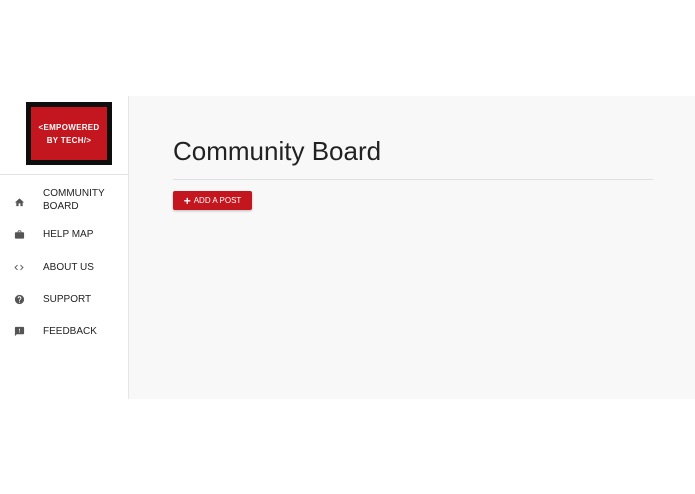 Image resolution: width=695 pixels, height=494 pixels. Describe the element at coordinates (69, 140) in the screenshot. I see `logo-line-2: BY TECH/>` at that location.